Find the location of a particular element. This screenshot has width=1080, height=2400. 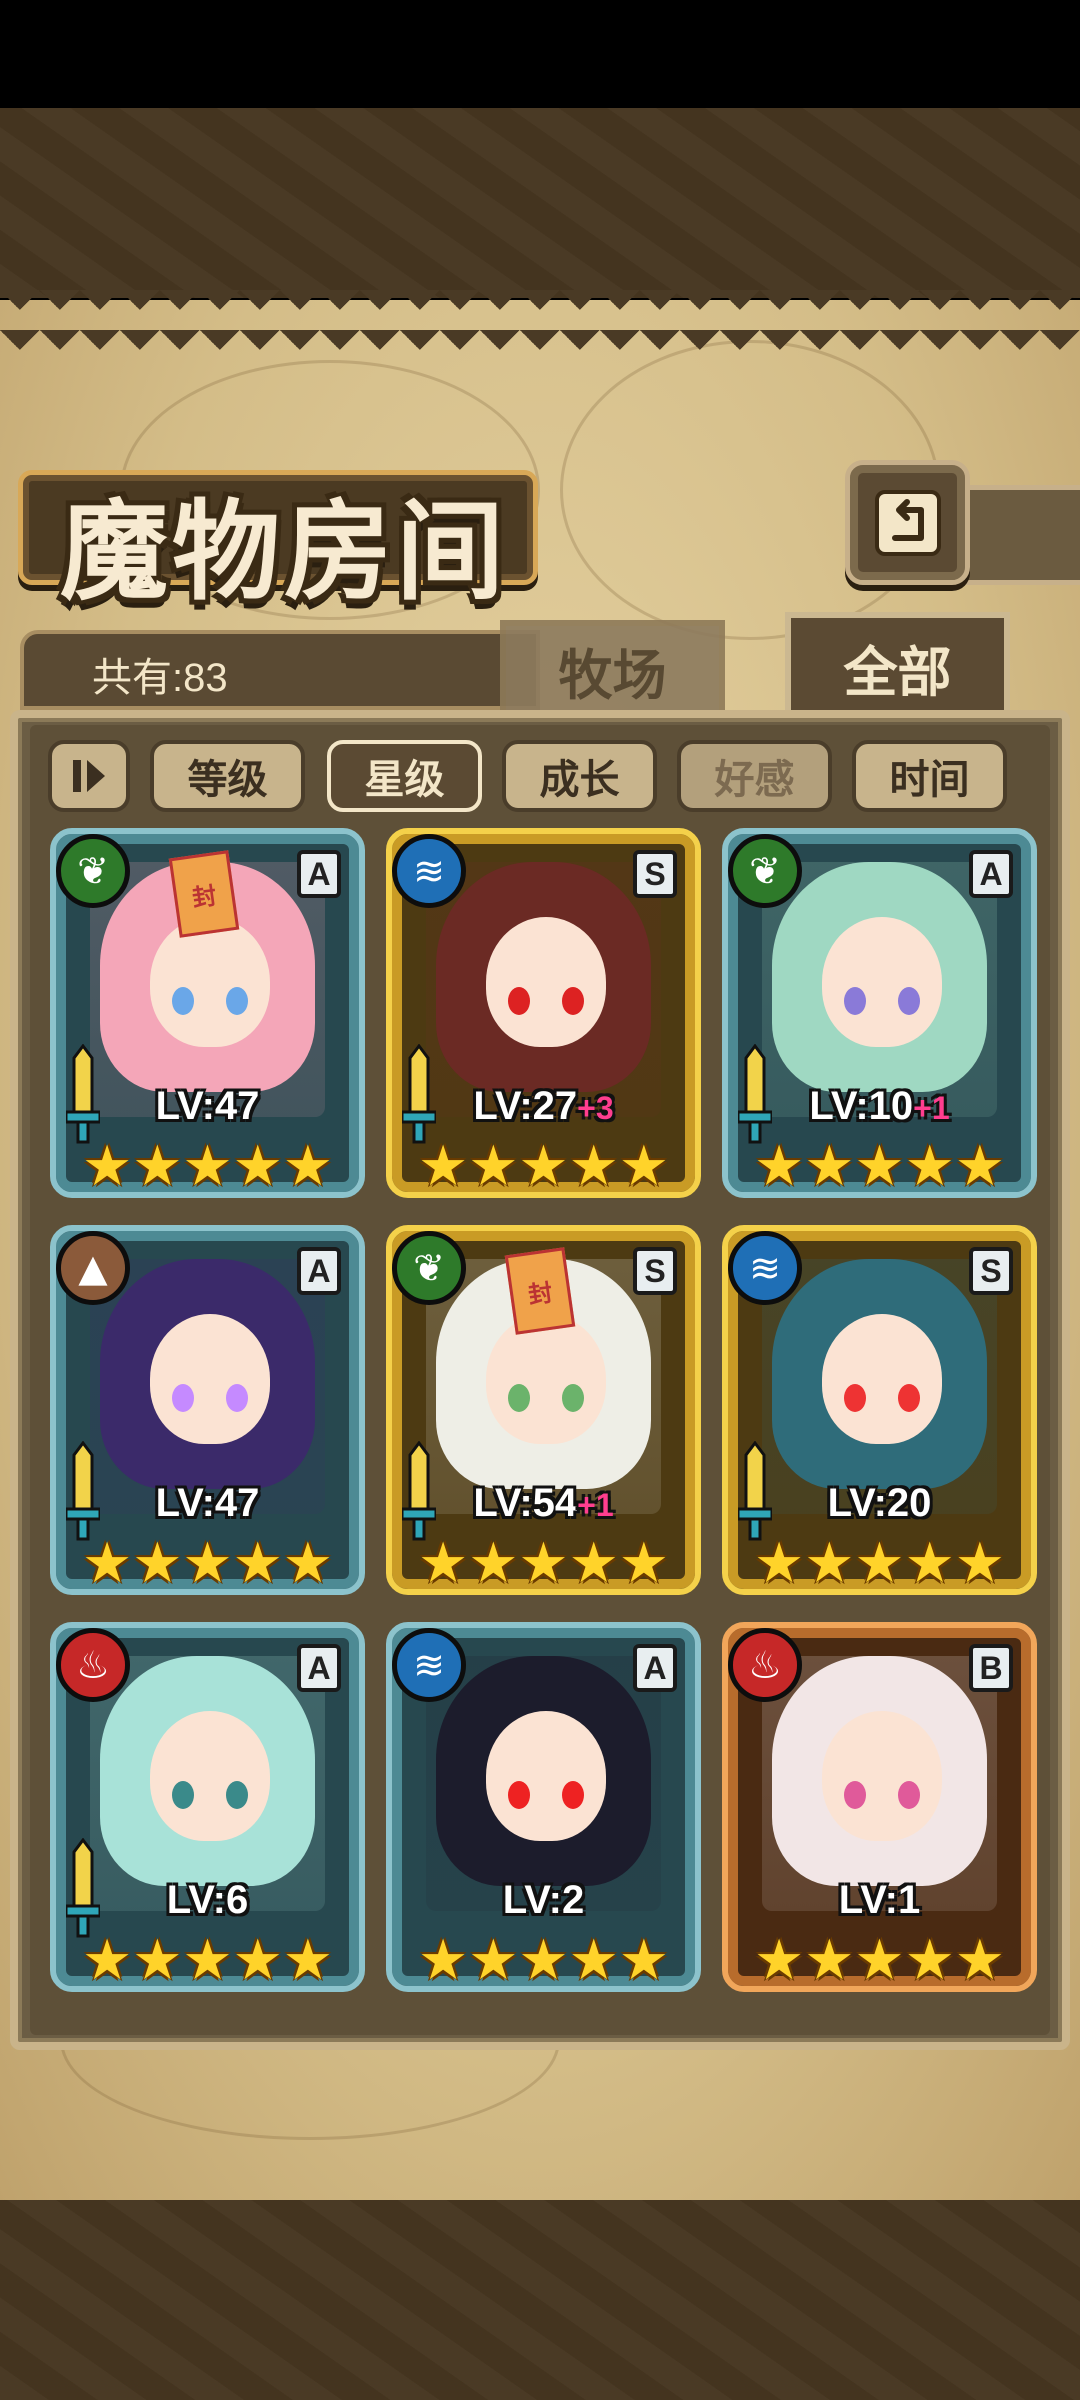

level-value: LV:20 is located at coordinates (879, 1503).